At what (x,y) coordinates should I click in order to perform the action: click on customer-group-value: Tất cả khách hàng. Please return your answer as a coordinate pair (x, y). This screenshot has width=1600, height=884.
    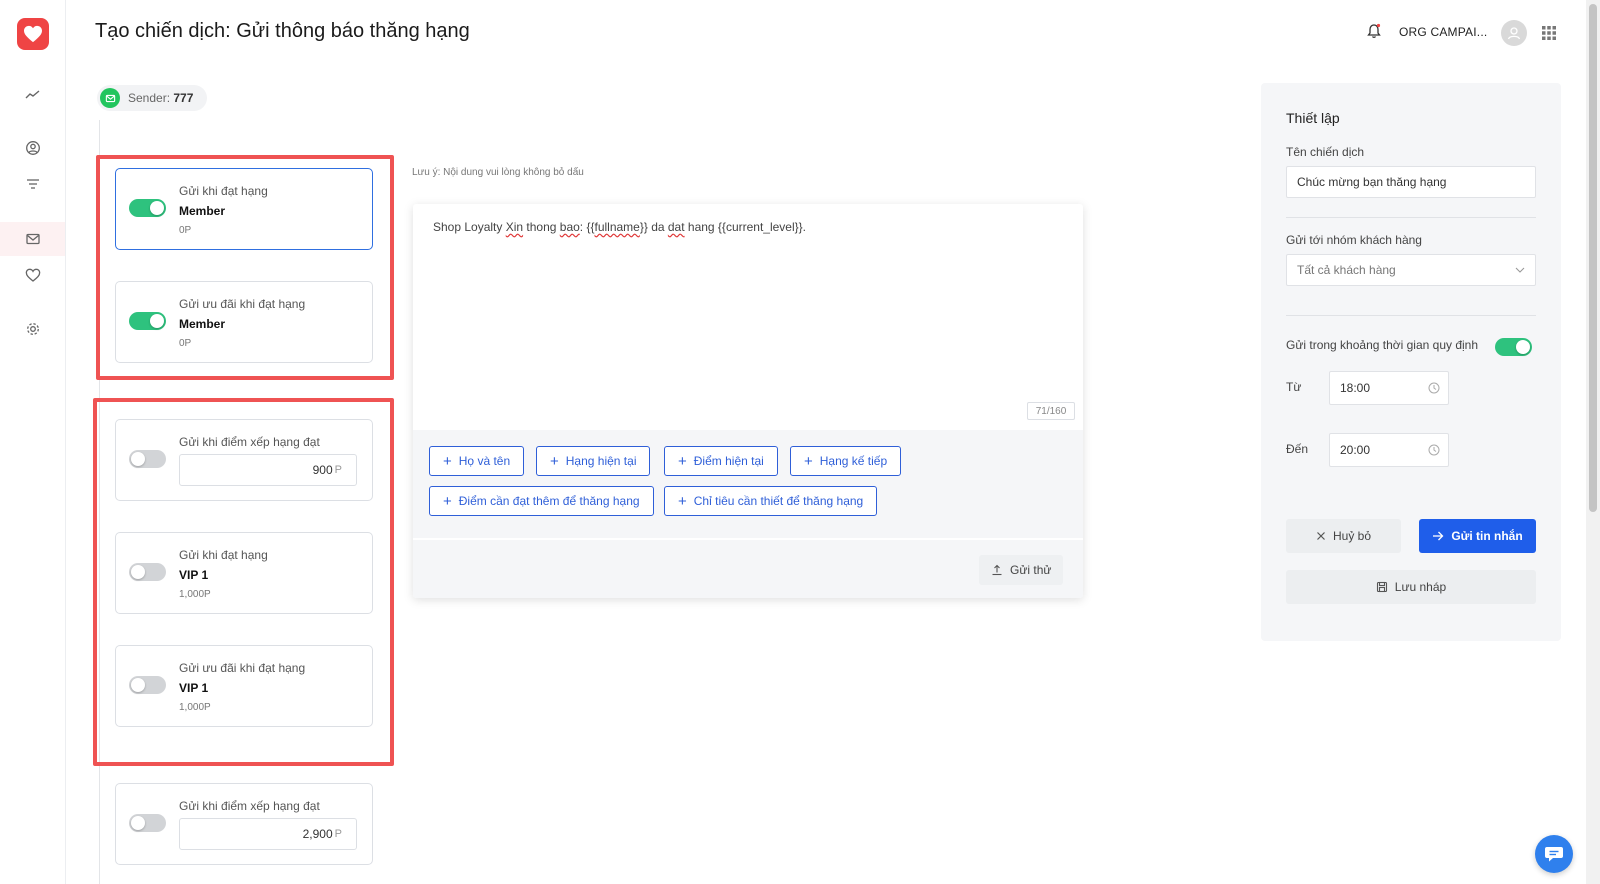
    Looking at the image, I should click on (1346, 270).